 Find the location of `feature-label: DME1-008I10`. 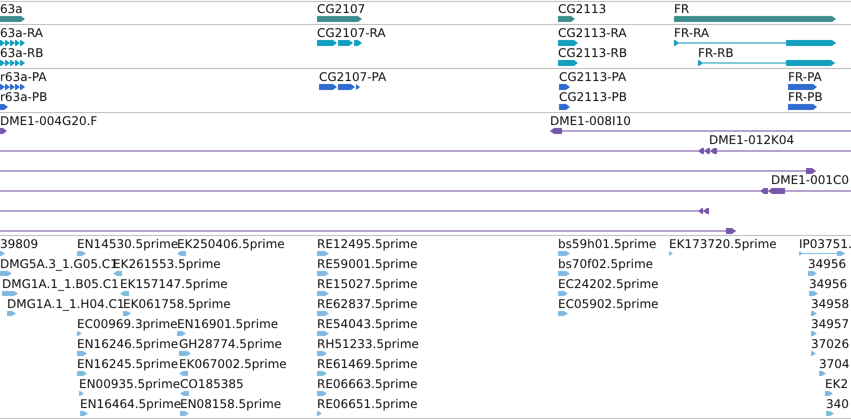

feature-label: DME1-008I10 is located at coordinates (590, 121).